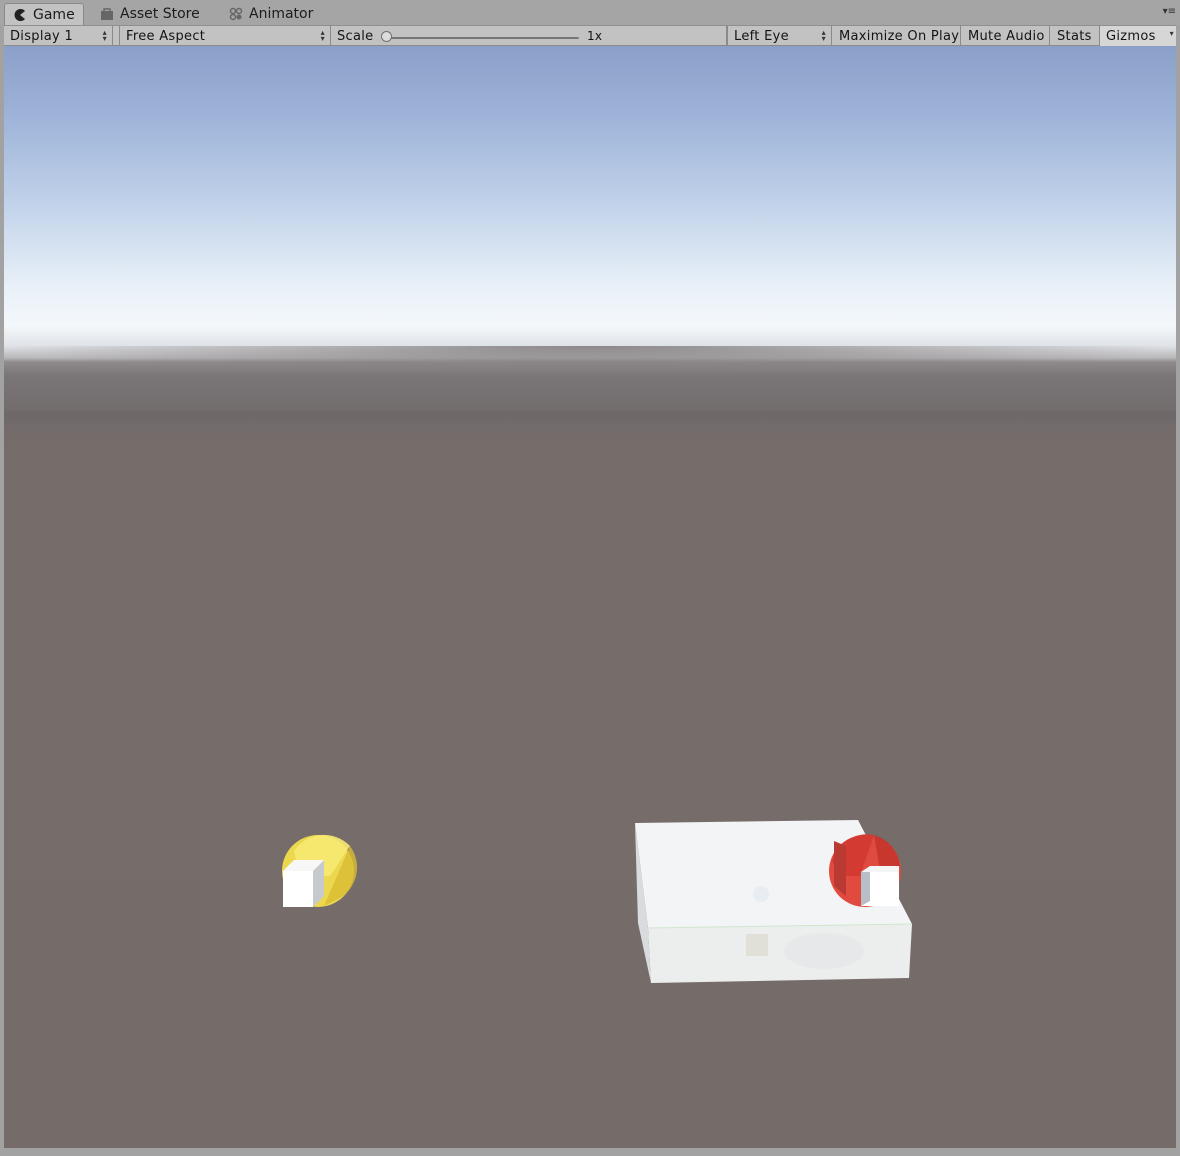 This screenshot has width=1180, height=1156. I want to click on scale-slider-handle, so click(386, 36).